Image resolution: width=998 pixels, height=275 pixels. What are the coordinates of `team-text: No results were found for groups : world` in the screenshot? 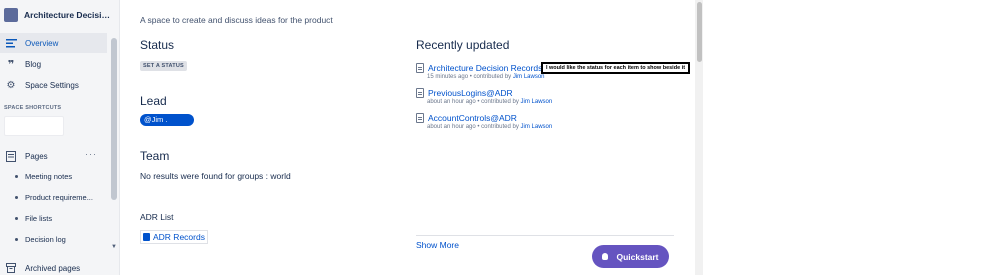 It's located at (215, 176).